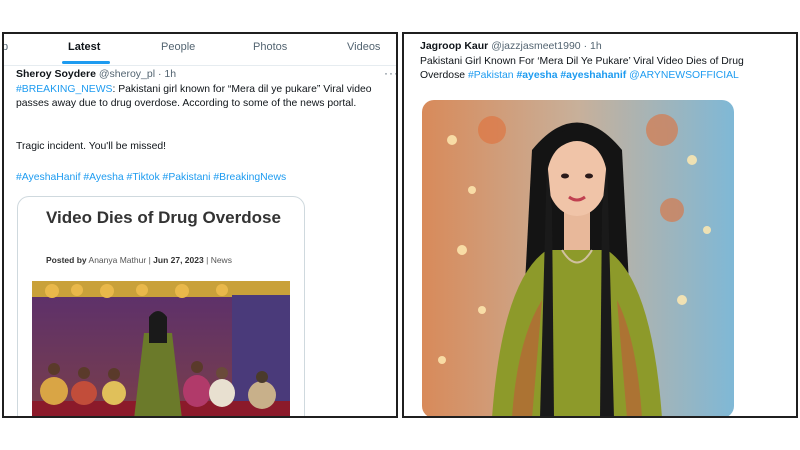 The width and height of the screenshot is (800, 450). I want to click on hashtag: #ayeshahanif, so click(593, 75).